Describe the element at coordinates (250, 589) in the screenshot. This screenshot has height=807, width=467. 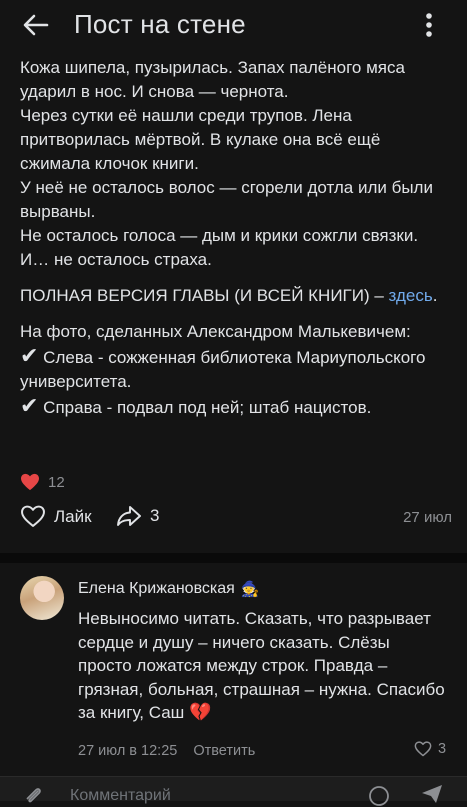
I see `author-badge-icon: 🧙` at that location.